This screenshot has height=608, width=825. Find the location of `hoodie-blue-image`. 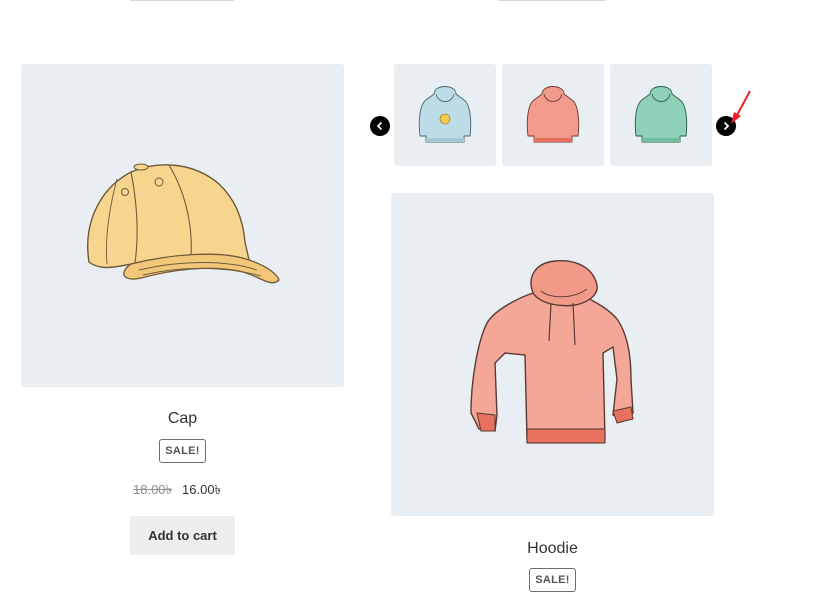

hoodie-blue-image is located at coordinates (445, 114).